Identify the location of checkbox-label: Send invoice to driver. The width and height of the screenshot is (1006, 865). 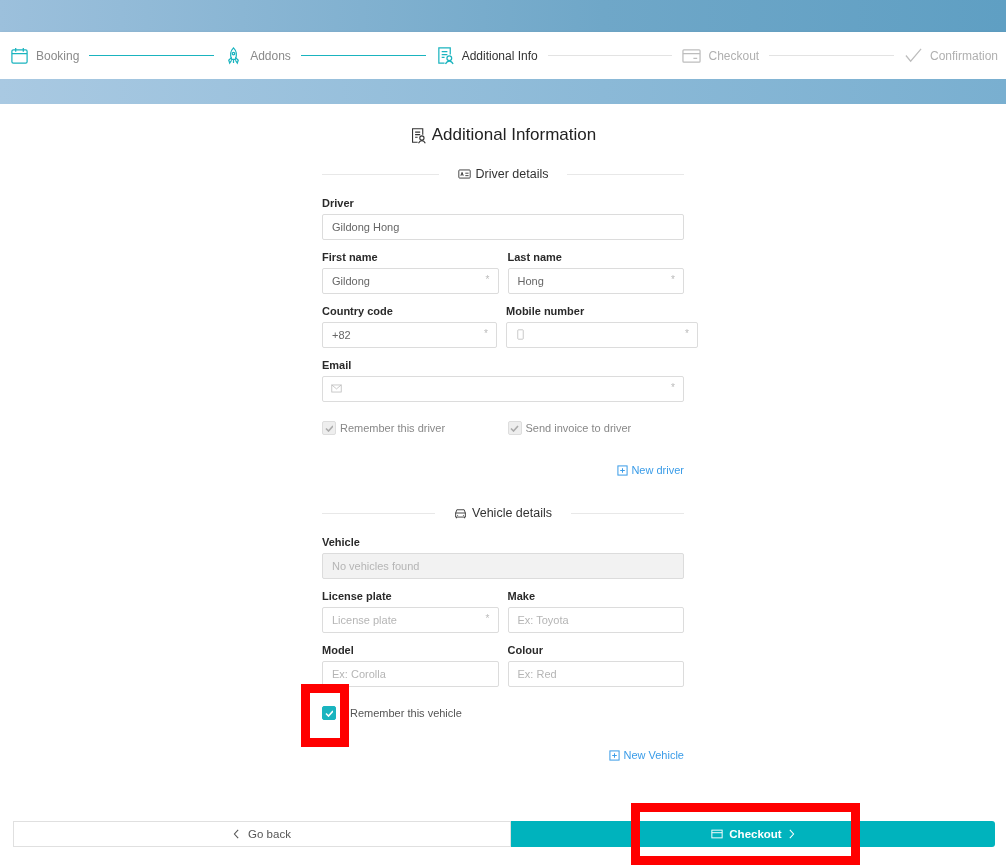
(578, 428).